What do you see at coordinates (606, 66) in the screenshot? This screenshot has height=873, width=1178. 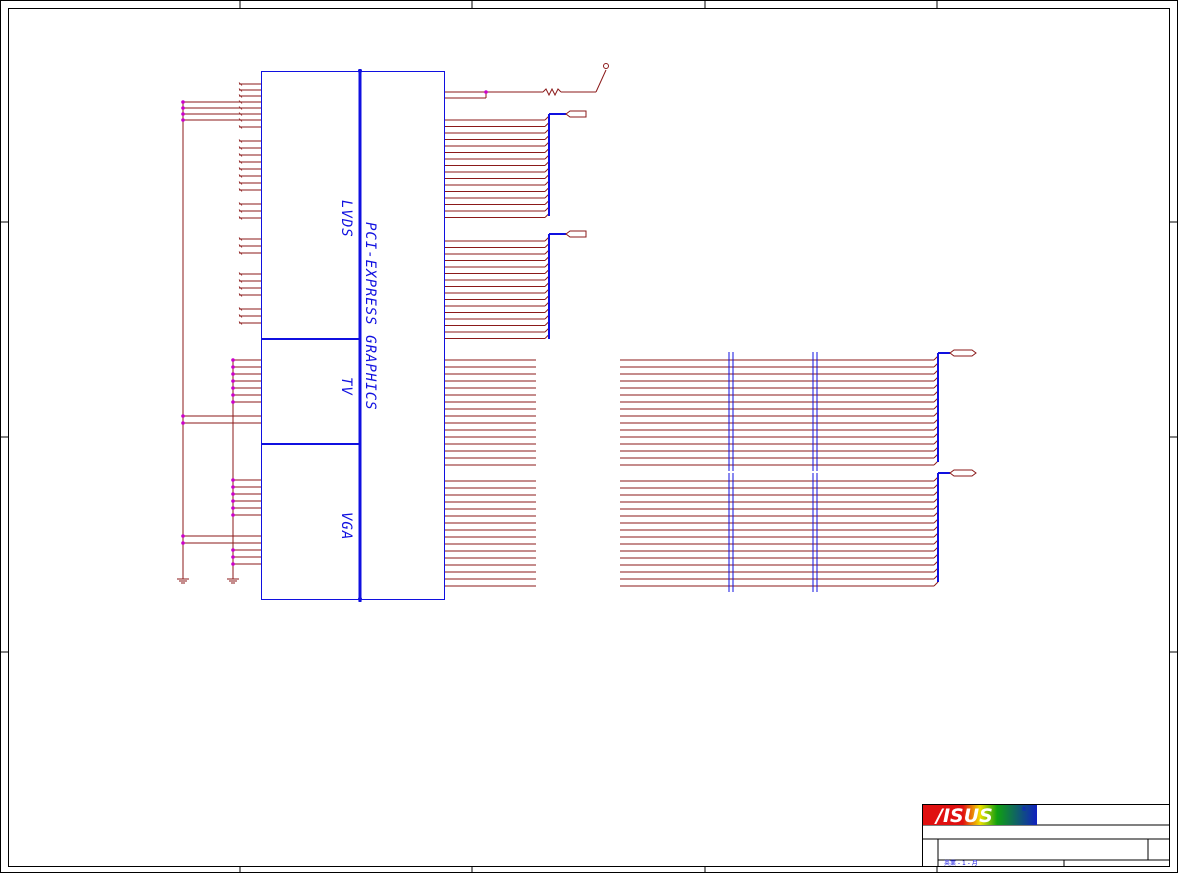 I see `power-pin-icon` at bounding box center [606, 66].